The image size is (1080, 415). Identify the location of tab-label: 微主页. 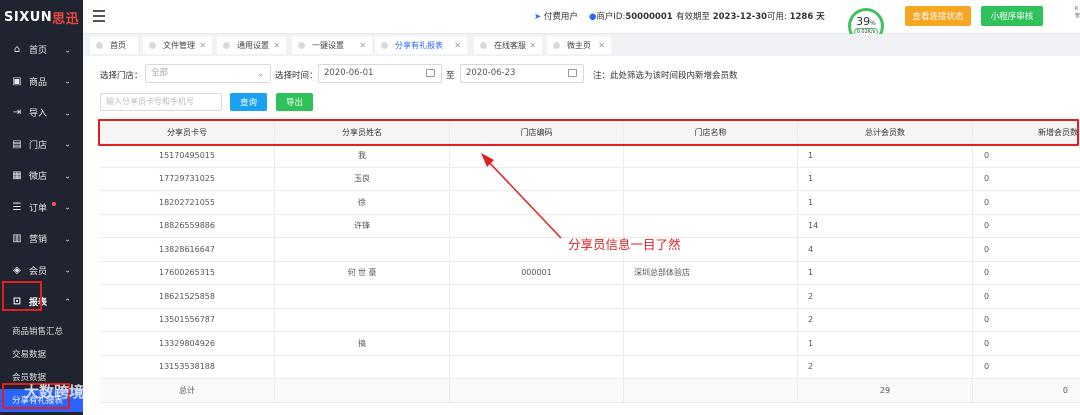
(579, 45).